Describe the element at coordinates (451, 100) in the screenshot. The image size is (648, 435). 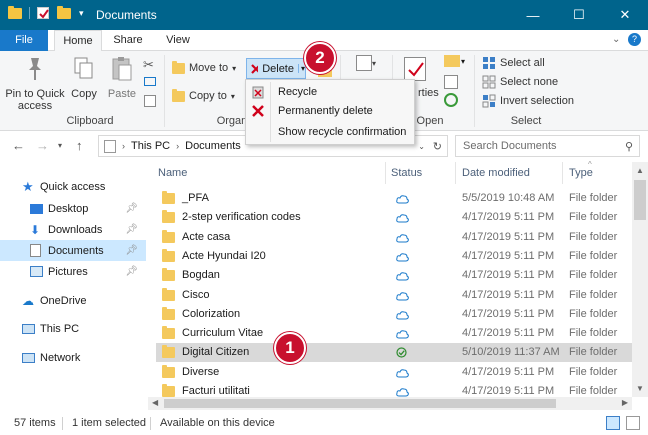
I see `history-icon` at that location.